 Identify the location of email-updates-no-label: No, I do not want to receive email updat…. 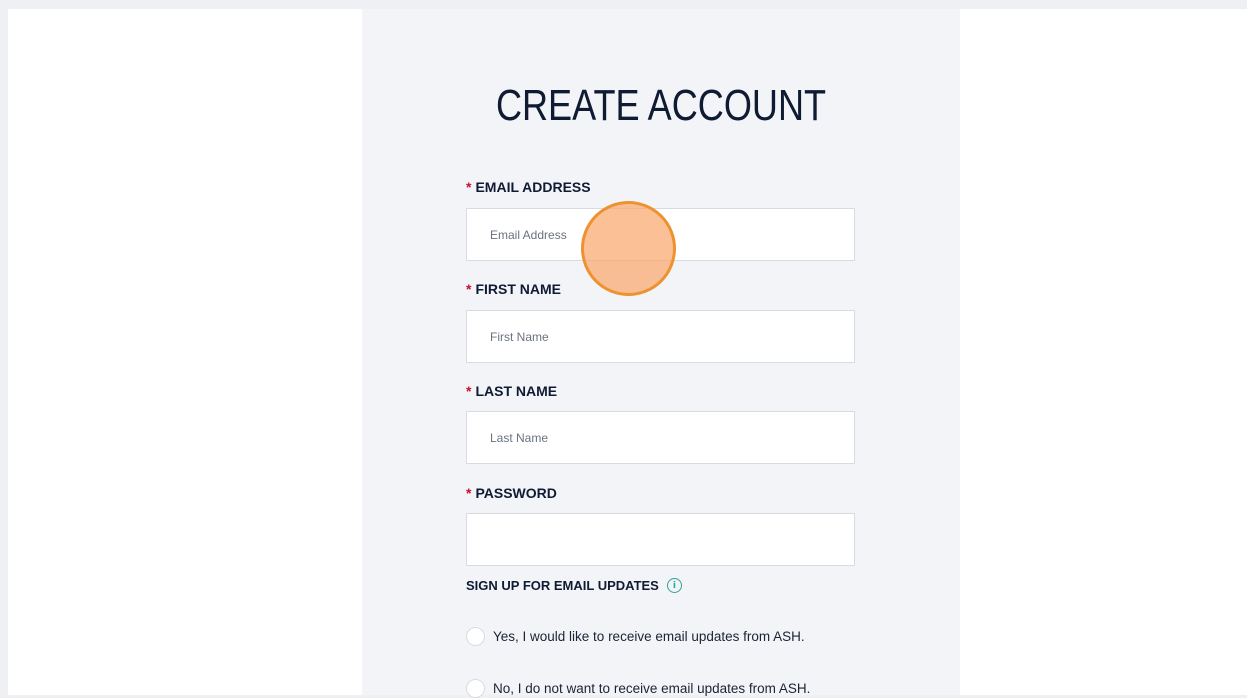
(651, 688).